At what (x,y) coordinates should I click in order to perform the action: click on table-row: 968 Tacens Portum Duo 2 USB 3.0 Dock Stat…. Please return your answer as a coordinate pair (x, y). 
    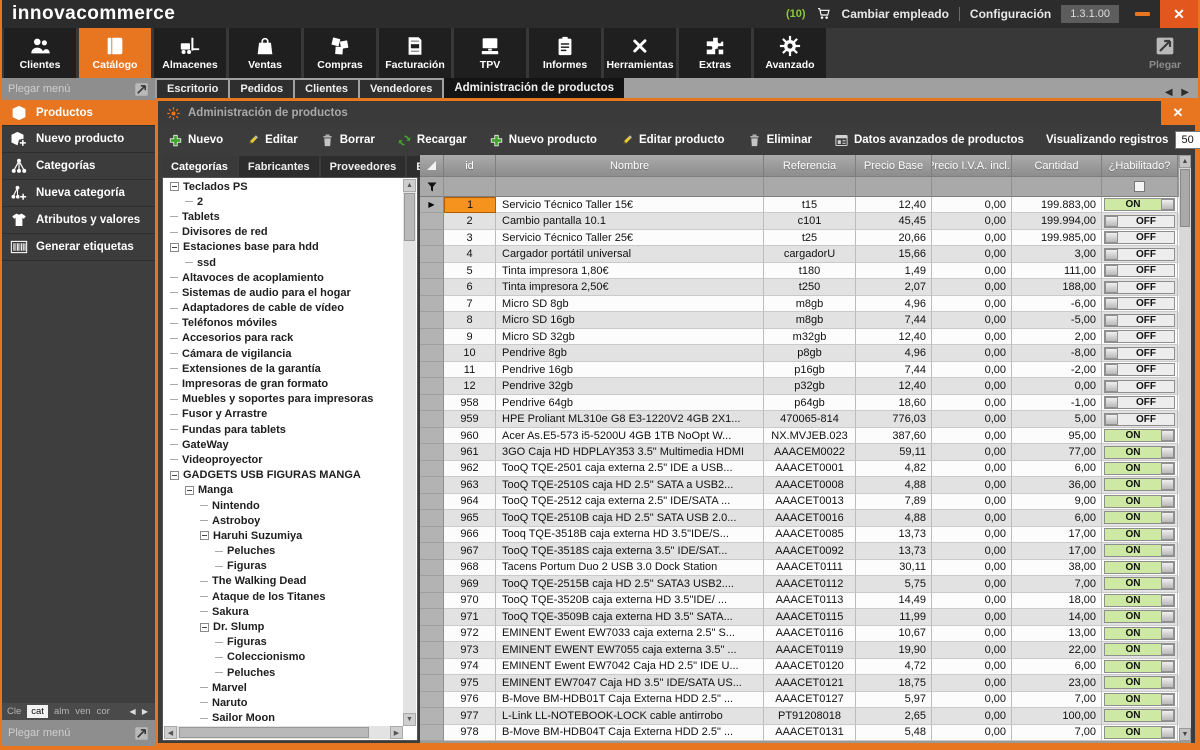
    Looking at the image, I should click on (799, 568).